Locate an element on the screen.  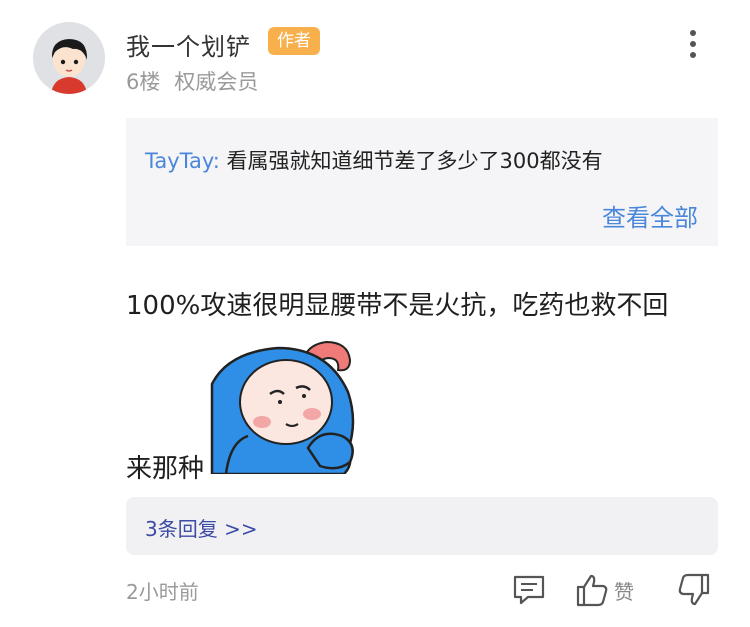
thumbs-down-icon is located at coordinates (694, 589).